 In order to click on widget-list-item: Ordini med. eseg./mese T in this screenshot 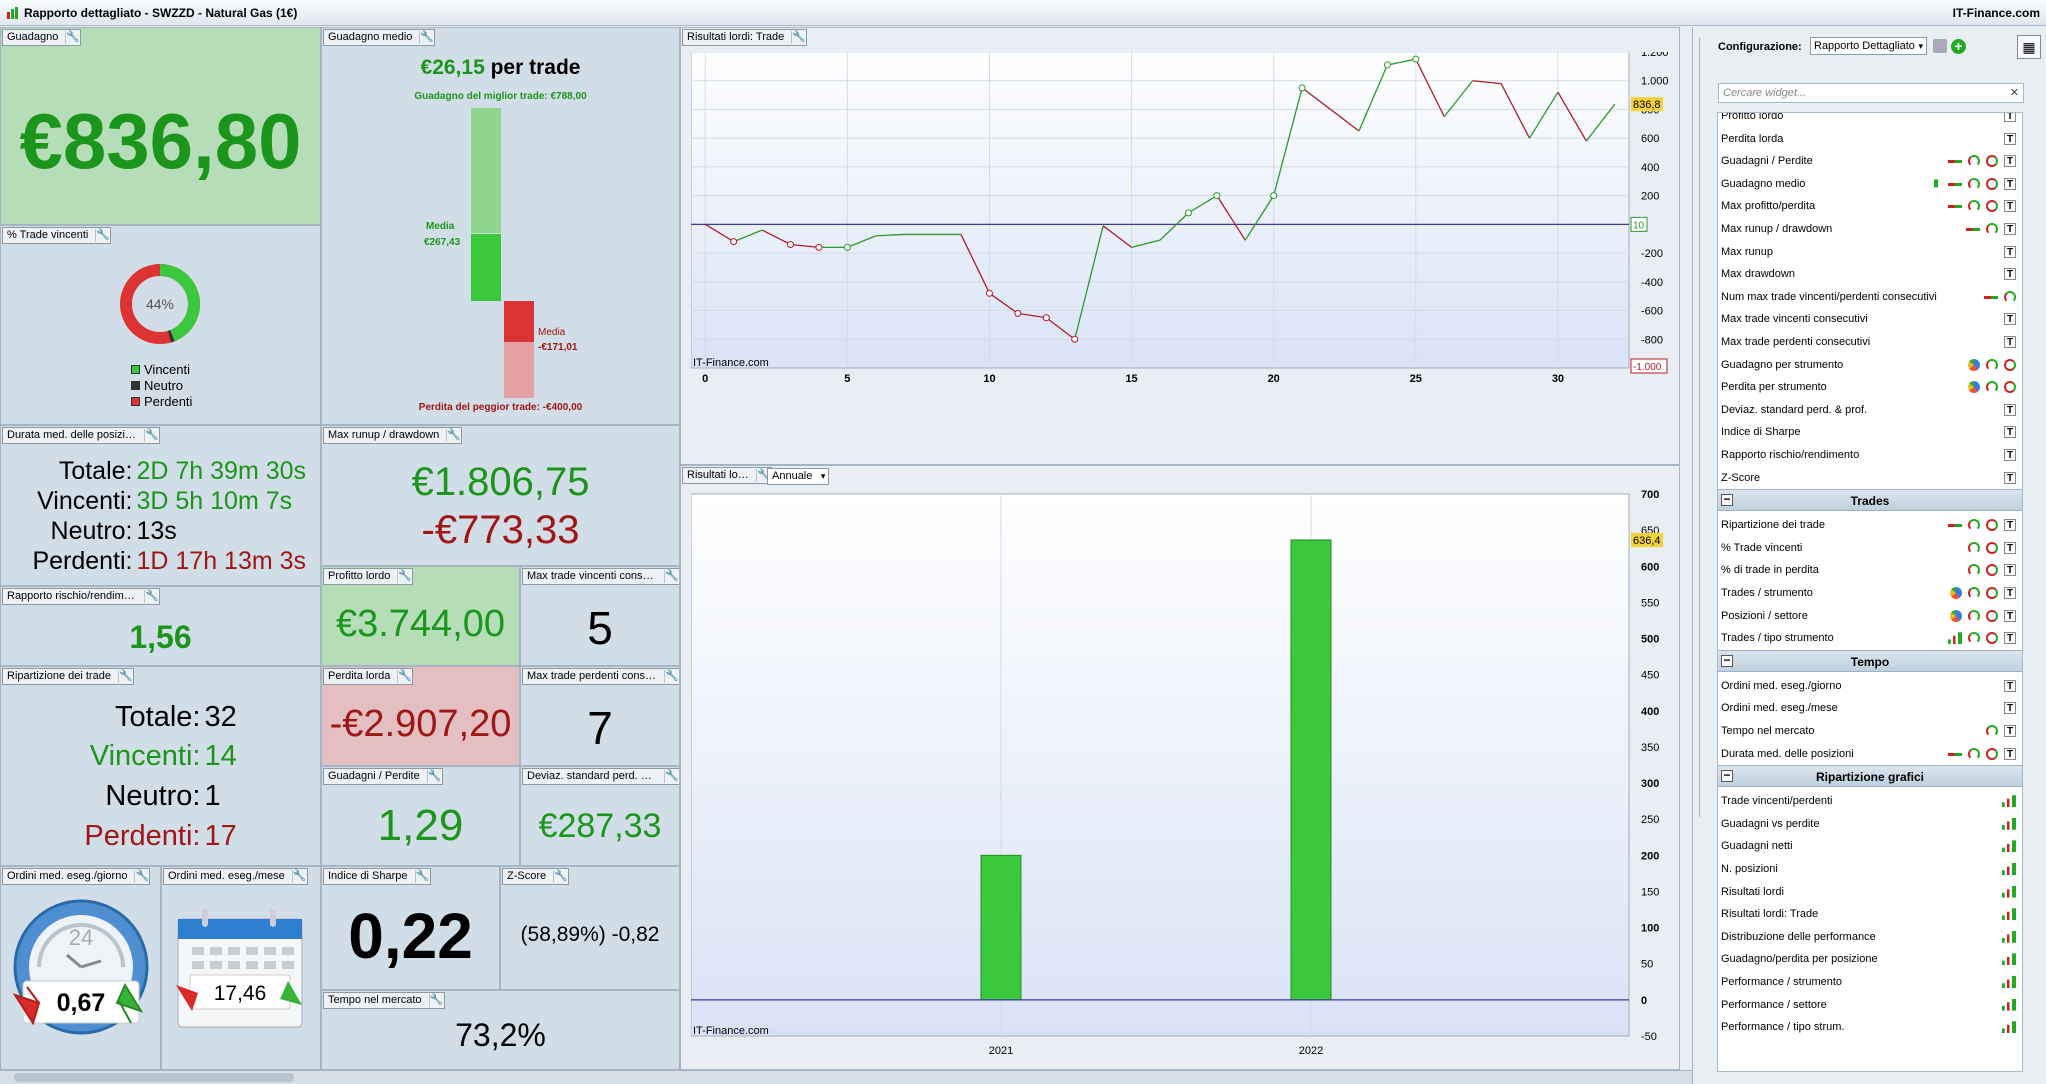, I will do `click(1870, 708)`.